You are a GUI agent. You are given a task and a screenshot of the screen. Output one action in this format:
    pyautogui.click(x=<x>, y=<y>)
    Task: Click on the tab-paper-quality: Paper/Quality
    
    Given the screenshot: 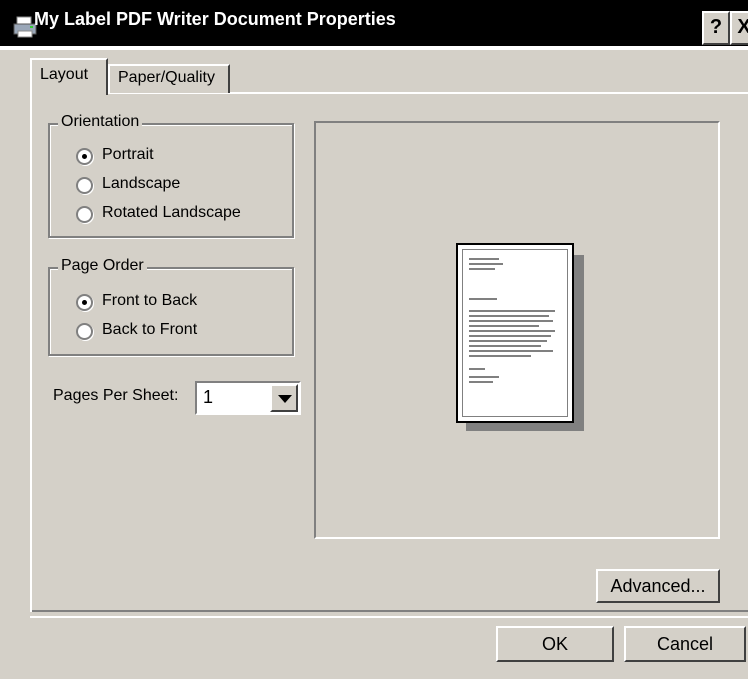 What is the action you would take?
    pyautogui.click(x=169, y=78)
    